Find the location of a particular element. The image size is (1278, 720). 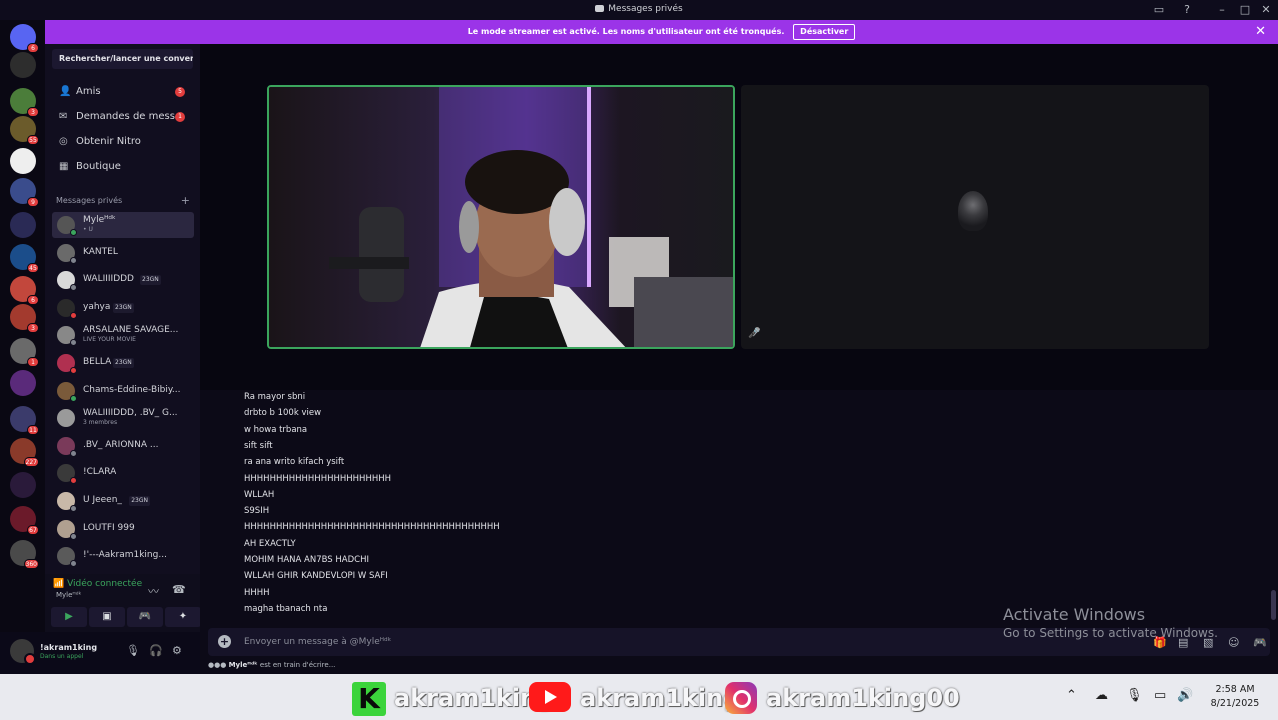

chevron-up-icon: ⌃ is located at coordinates (1071, 695).